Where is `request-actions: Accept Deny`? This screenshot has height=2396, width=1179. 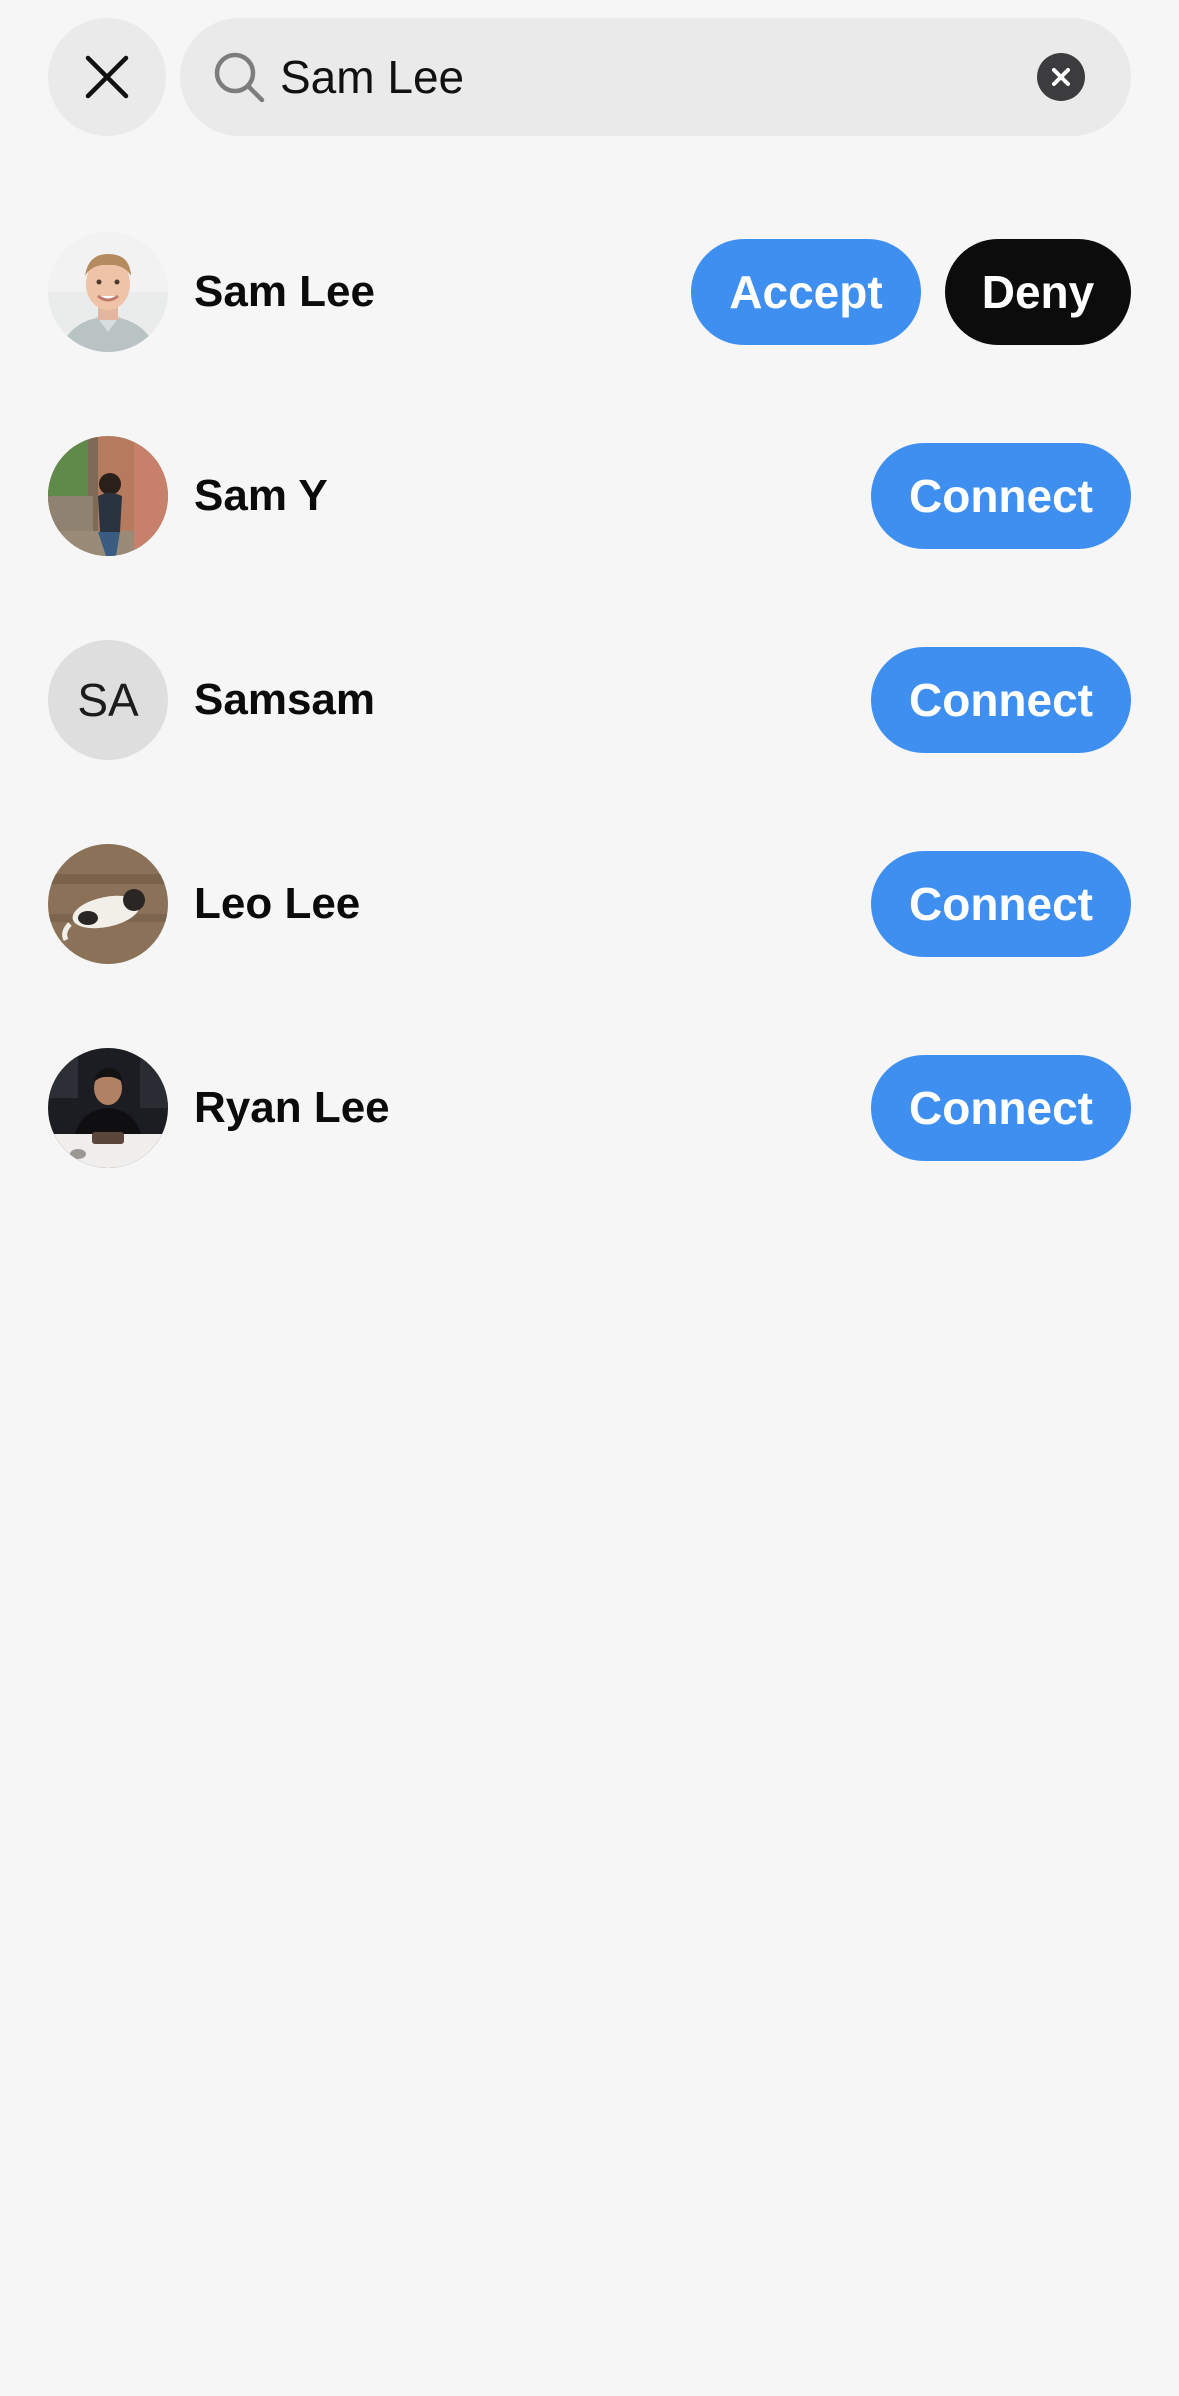 request-actions: Accept Deny is located at coordinates (911, 292).